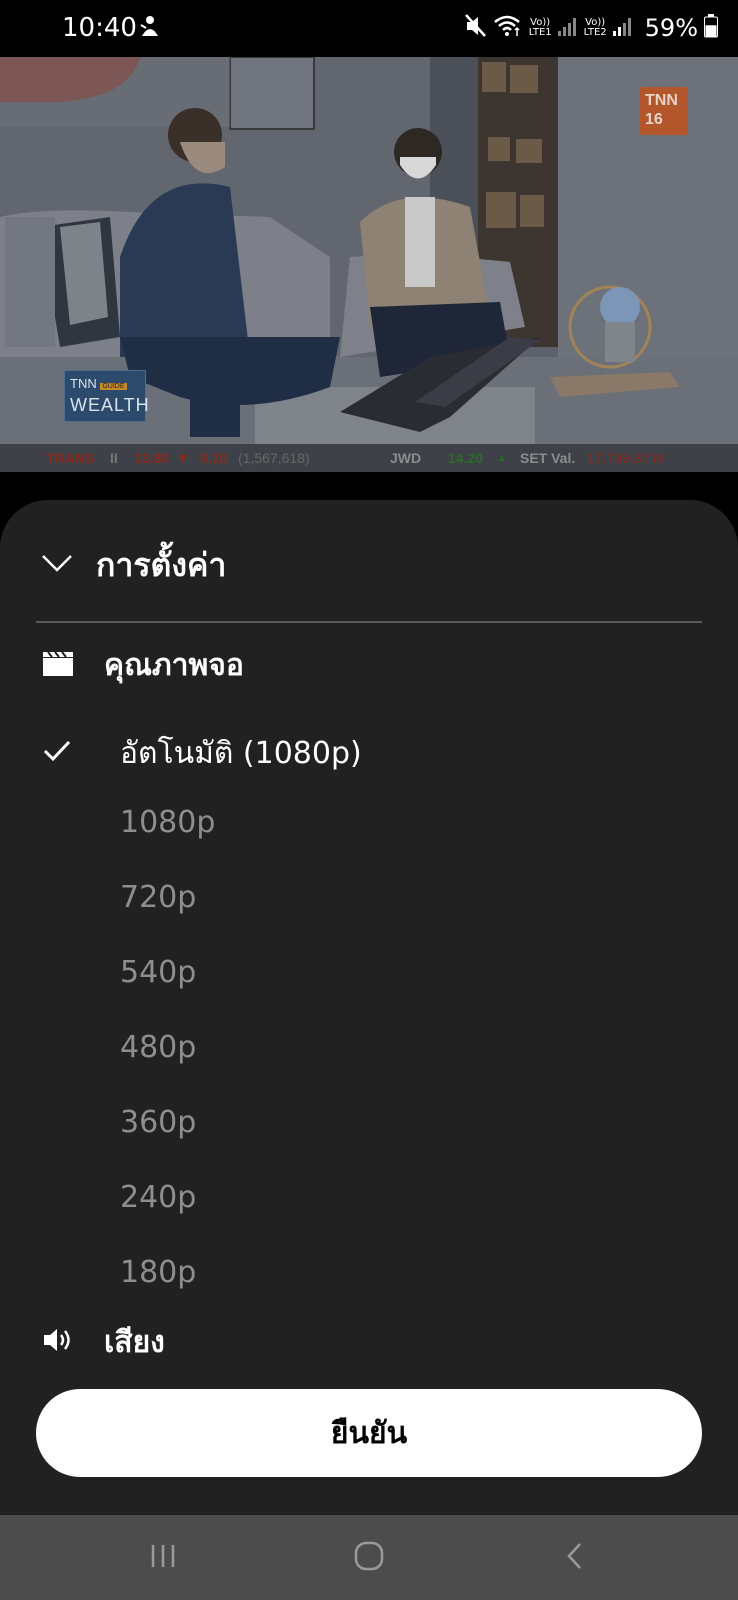 The height and width of the screenshot is (1600, 738). Describe the element at coordinates (158, 1047) in the screenshot. I see `quality-option-label: 480p` at that location.